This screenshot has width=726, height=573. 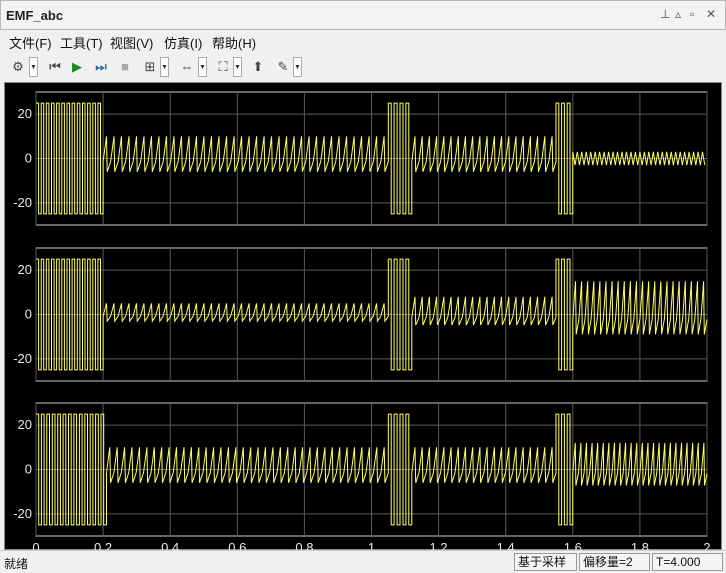 What do you see at coordinates (101, 67) in the screenshot?
I see `step-forward-icon: ⏭` at bounding box center [101, 67].